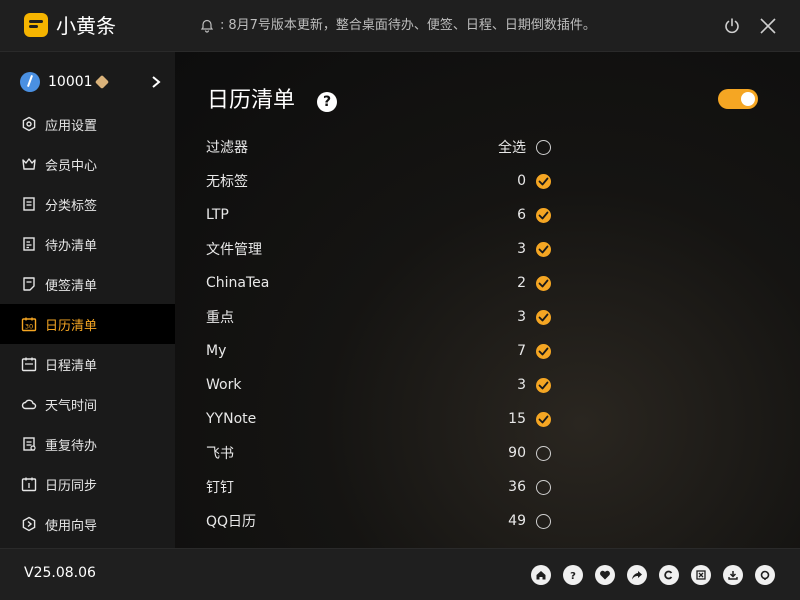 This screenshot has width=800, height=600. What do you see at coordinates (541, 575) in the screenshot?
I see `home-icon` at bounding box center [541, 575].